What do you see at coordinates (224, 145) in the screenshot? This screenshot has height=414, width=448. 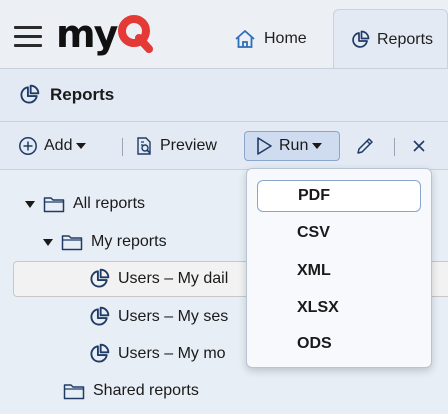 I see `toolbar: Add Preview Run` at bounding box center [224, 145].